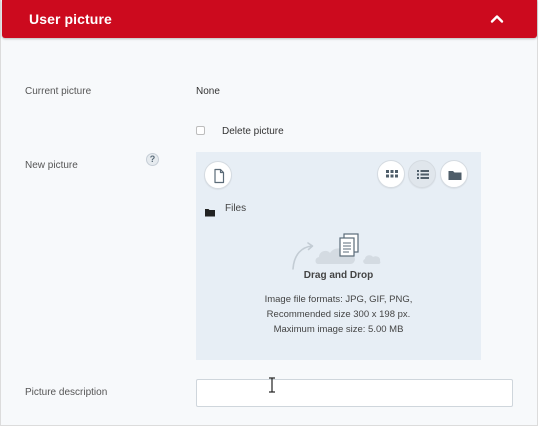 The image size is (539, 426). Describe the element at coordinates (338, 329) in the screenshot. I see `info-max-size: Maximum image size: 5.00 MB` at that location.